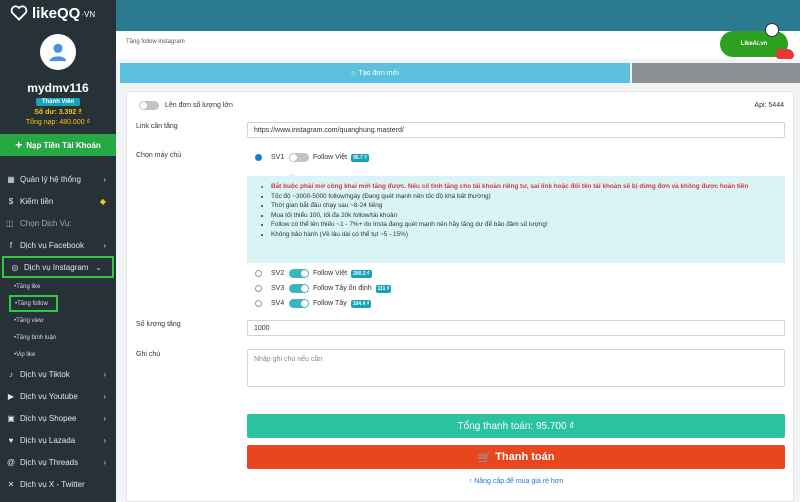 Image resolution: width=800 pixels, height=502 pixels. What do you see at coordinates (361, 273) in the screenshot?
I see `sv2-price-badge: 200.2 ₫` at bounding box center [361, 273].